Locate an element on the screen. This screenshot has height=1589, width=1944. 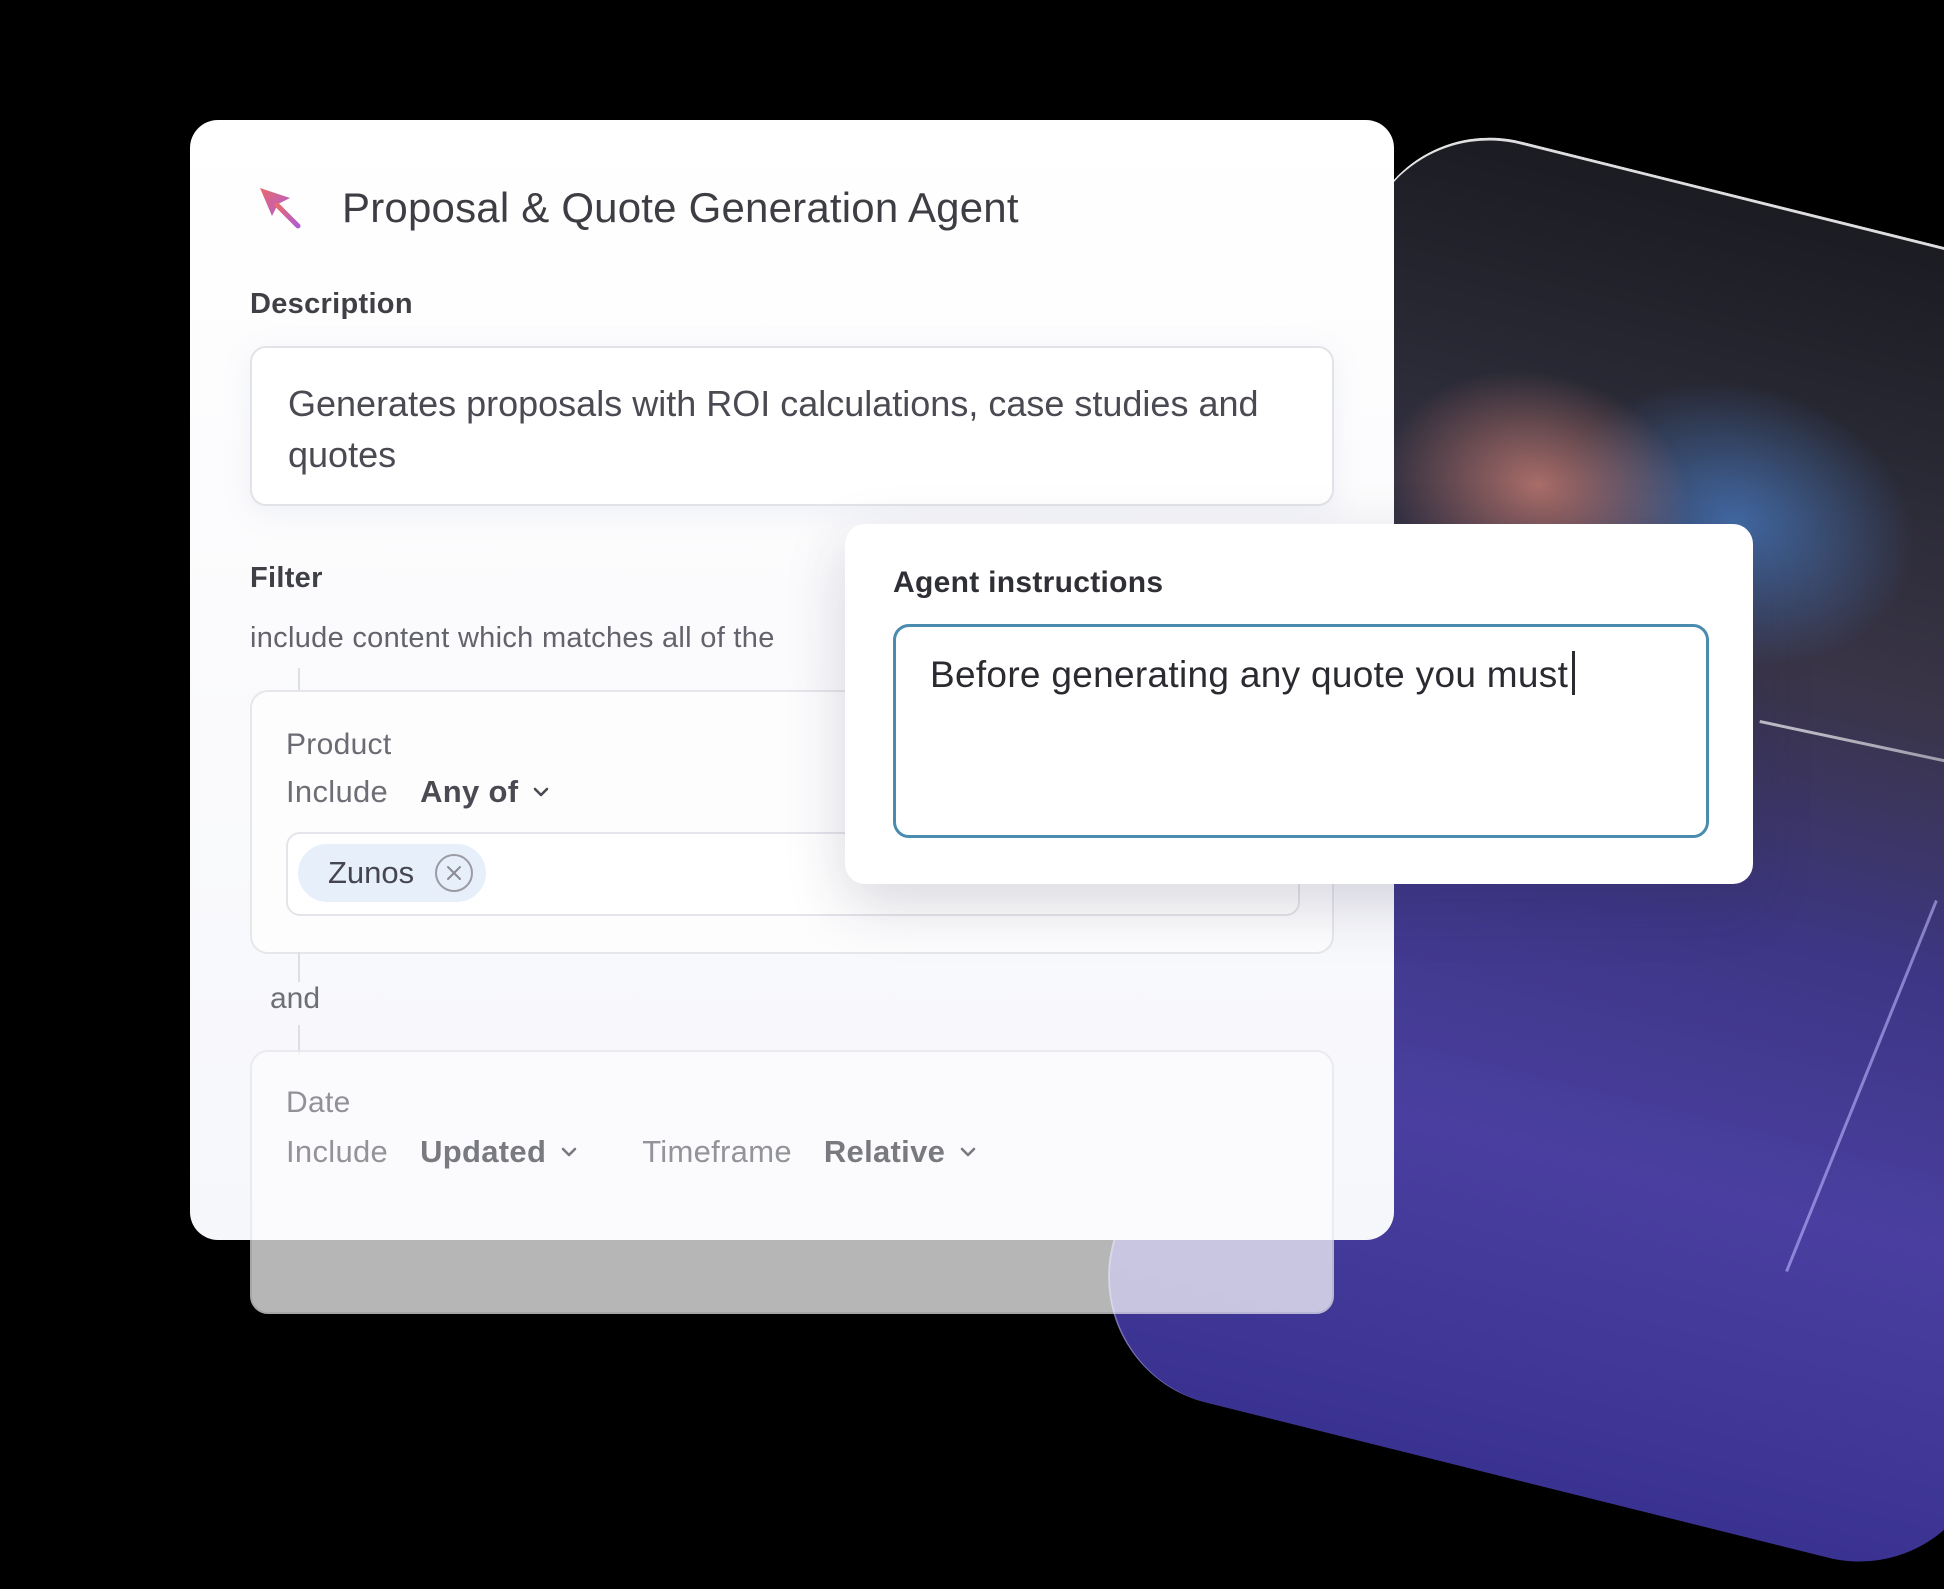
tag-label: Zunos is located at coordinates (371, 872).